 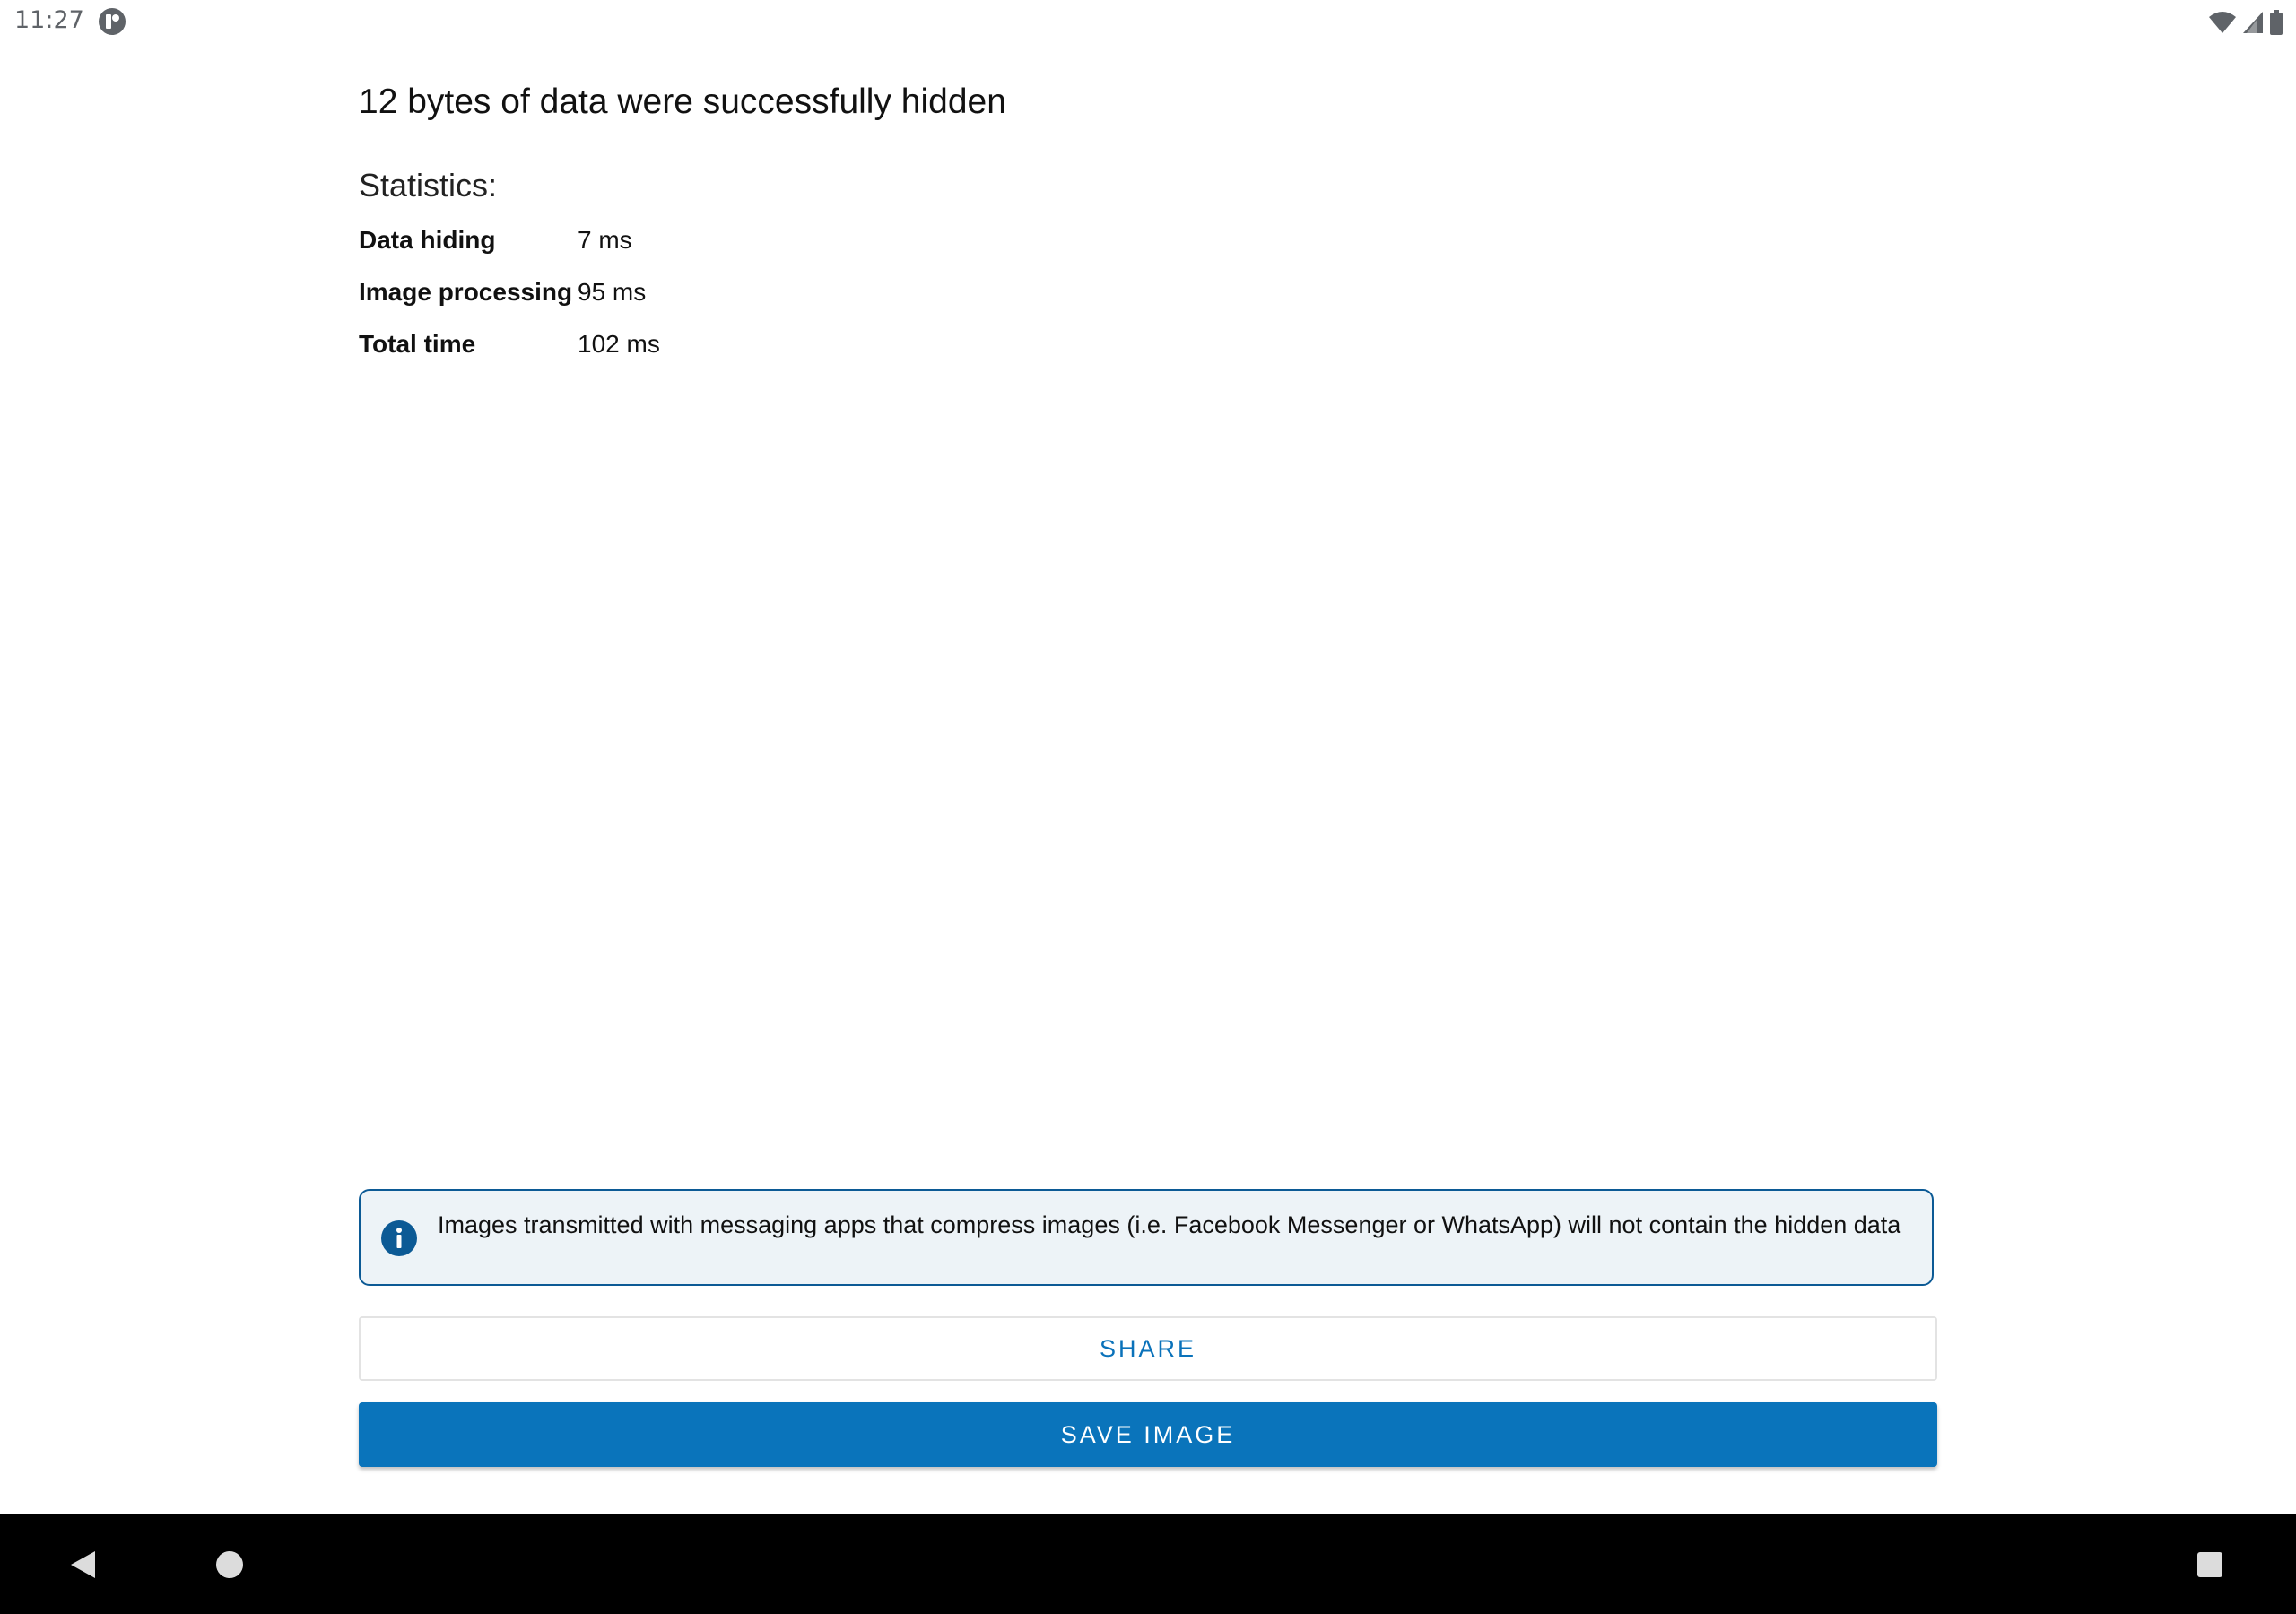 I want to click on status-icons, so click(x=2245, y=22).